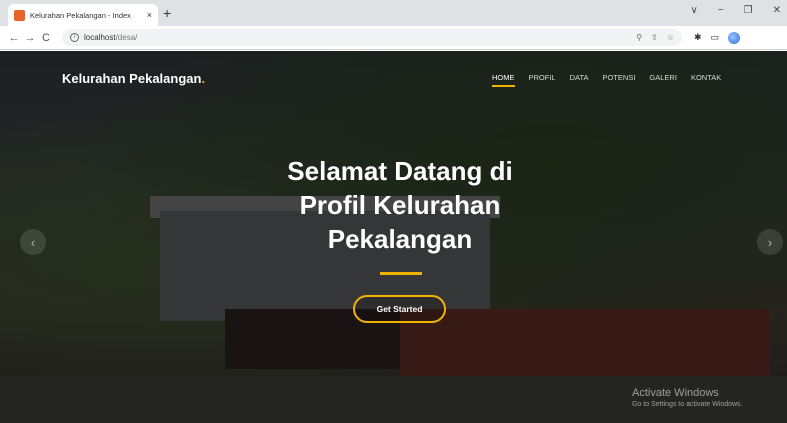 Image resolution: width=787 pixels, height=423 pixels. Describe the element at coordinates (777, 10) in the screenshot. I see `close-window-button: ✕` at that location.